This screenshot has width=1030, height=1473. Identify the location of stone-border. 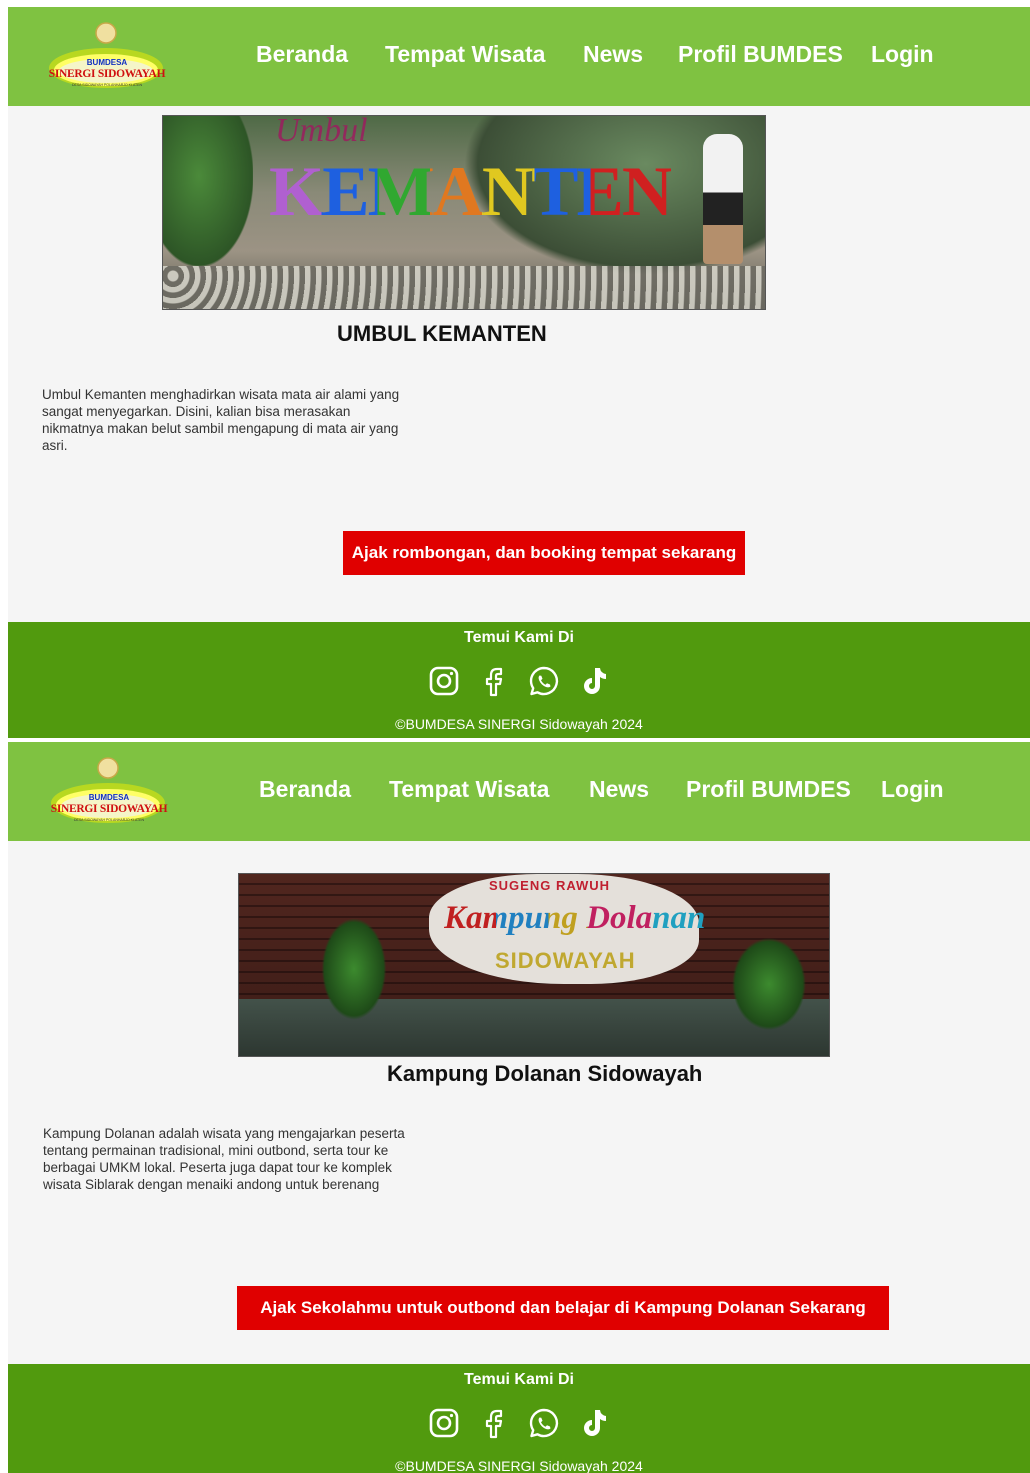
(464, 287).